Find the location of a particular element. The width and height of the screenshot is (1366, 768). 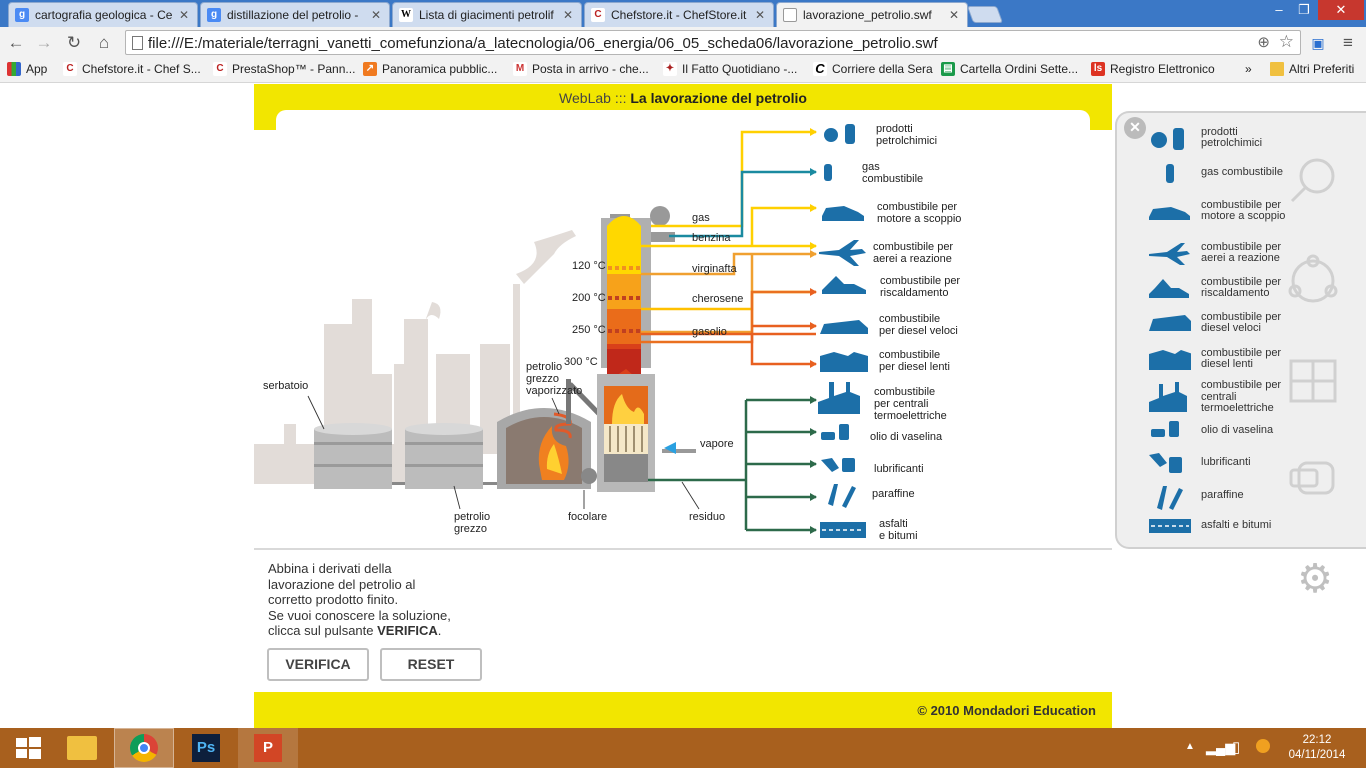

magnifier-icon is located at coordinates (1317, 176).